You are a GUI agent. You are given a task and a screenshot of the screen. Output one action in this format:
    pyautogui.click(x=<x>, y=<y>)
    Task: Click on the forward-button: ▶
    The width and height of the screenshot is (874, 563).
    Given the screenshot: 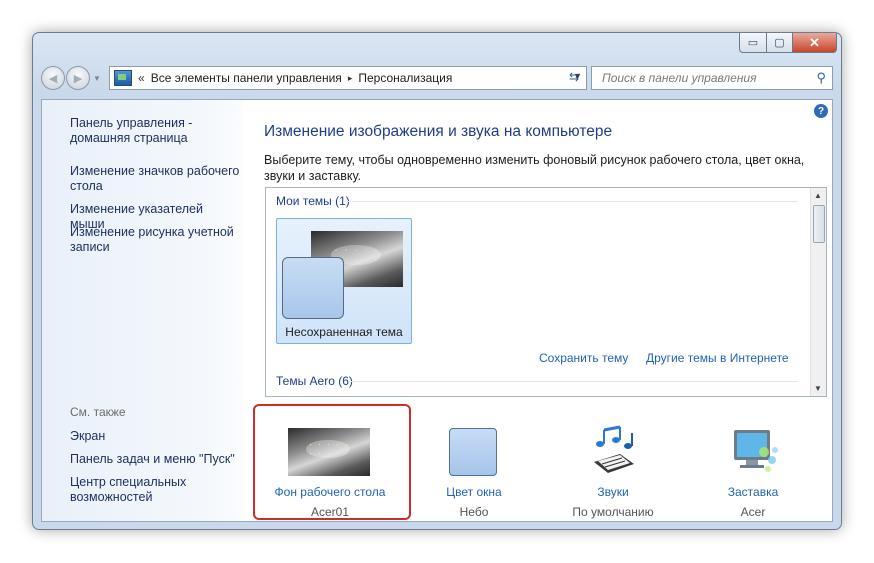 What is the action you would take?
    pyautogui.click(x=78, y=78)
    